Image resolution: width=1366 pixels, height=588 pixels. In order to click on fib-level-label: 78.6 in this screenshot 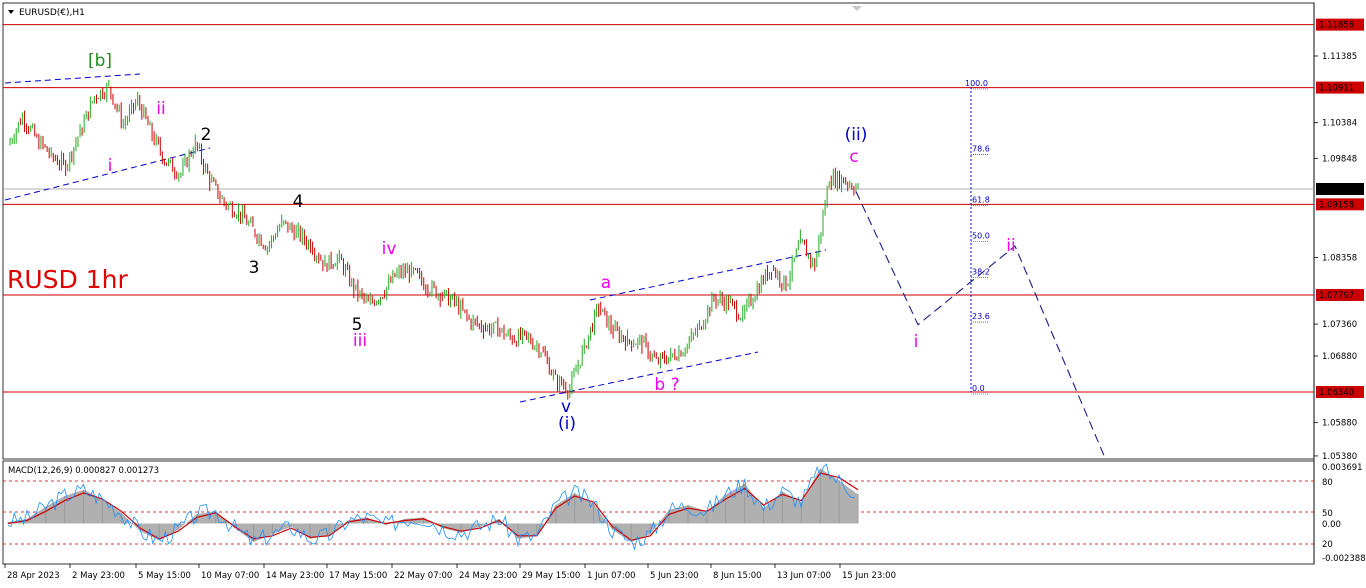, I will do `click(981, 148)`.